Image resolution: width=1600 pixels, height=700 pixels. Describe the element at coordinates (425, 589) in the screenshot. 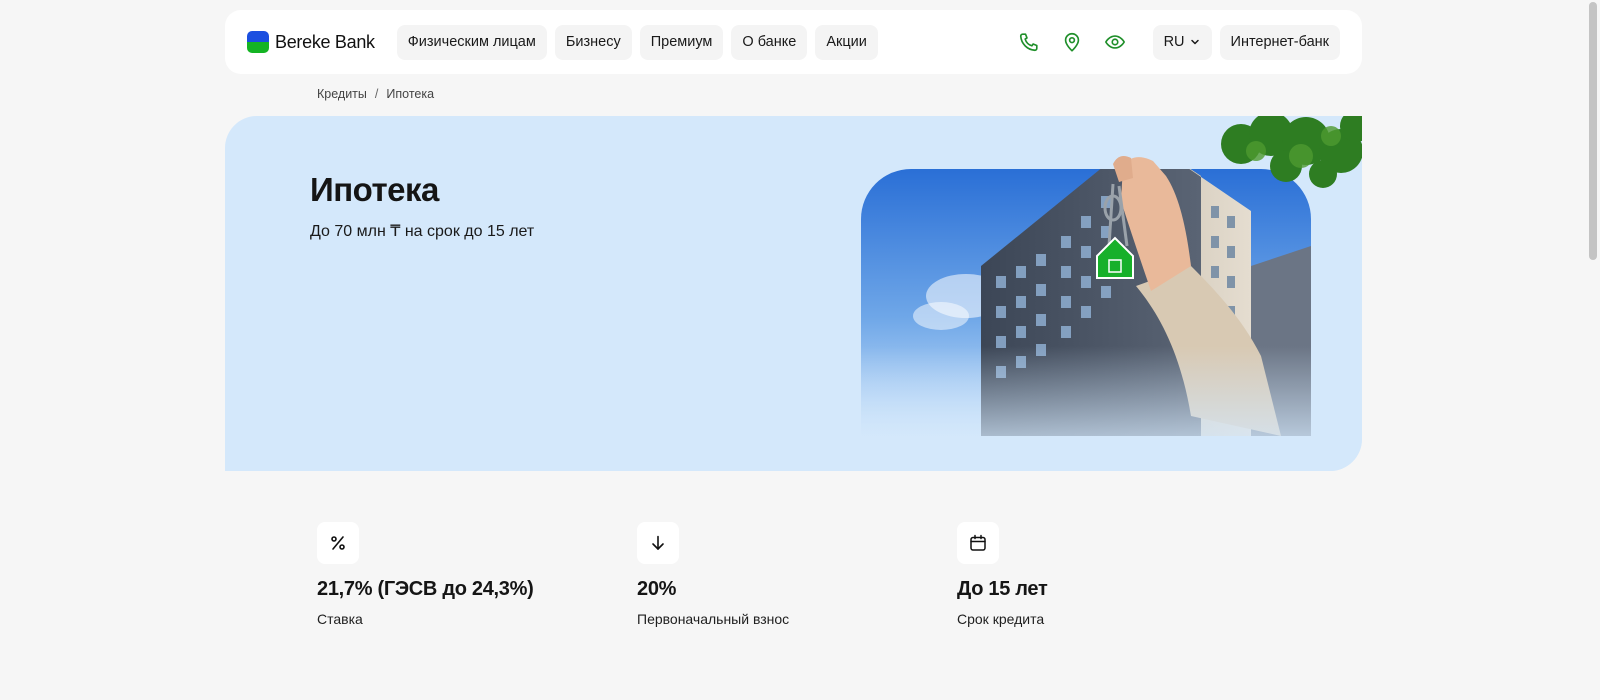

I see `feature-value: 21,7% (ГЭСВ до 24,3%)` at that location.